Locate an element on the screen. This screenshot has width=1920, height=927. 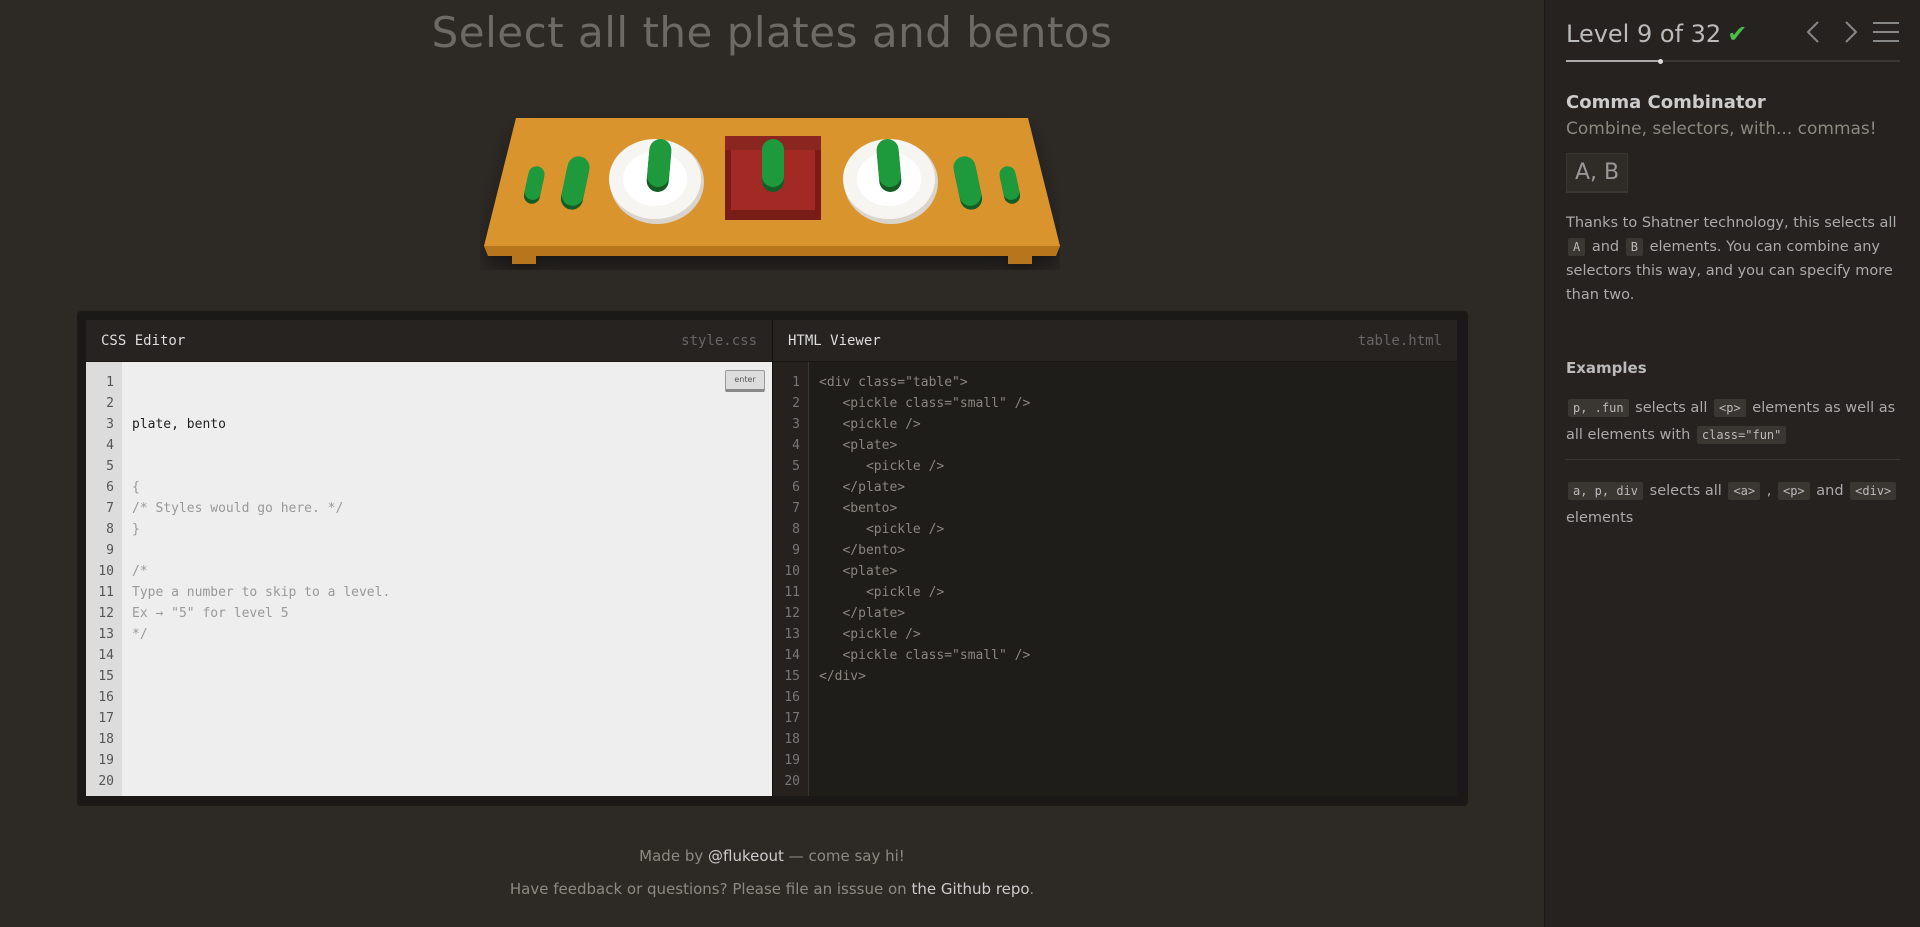
css-editor-title: CSS Editor is located at coordinates (143, 340).